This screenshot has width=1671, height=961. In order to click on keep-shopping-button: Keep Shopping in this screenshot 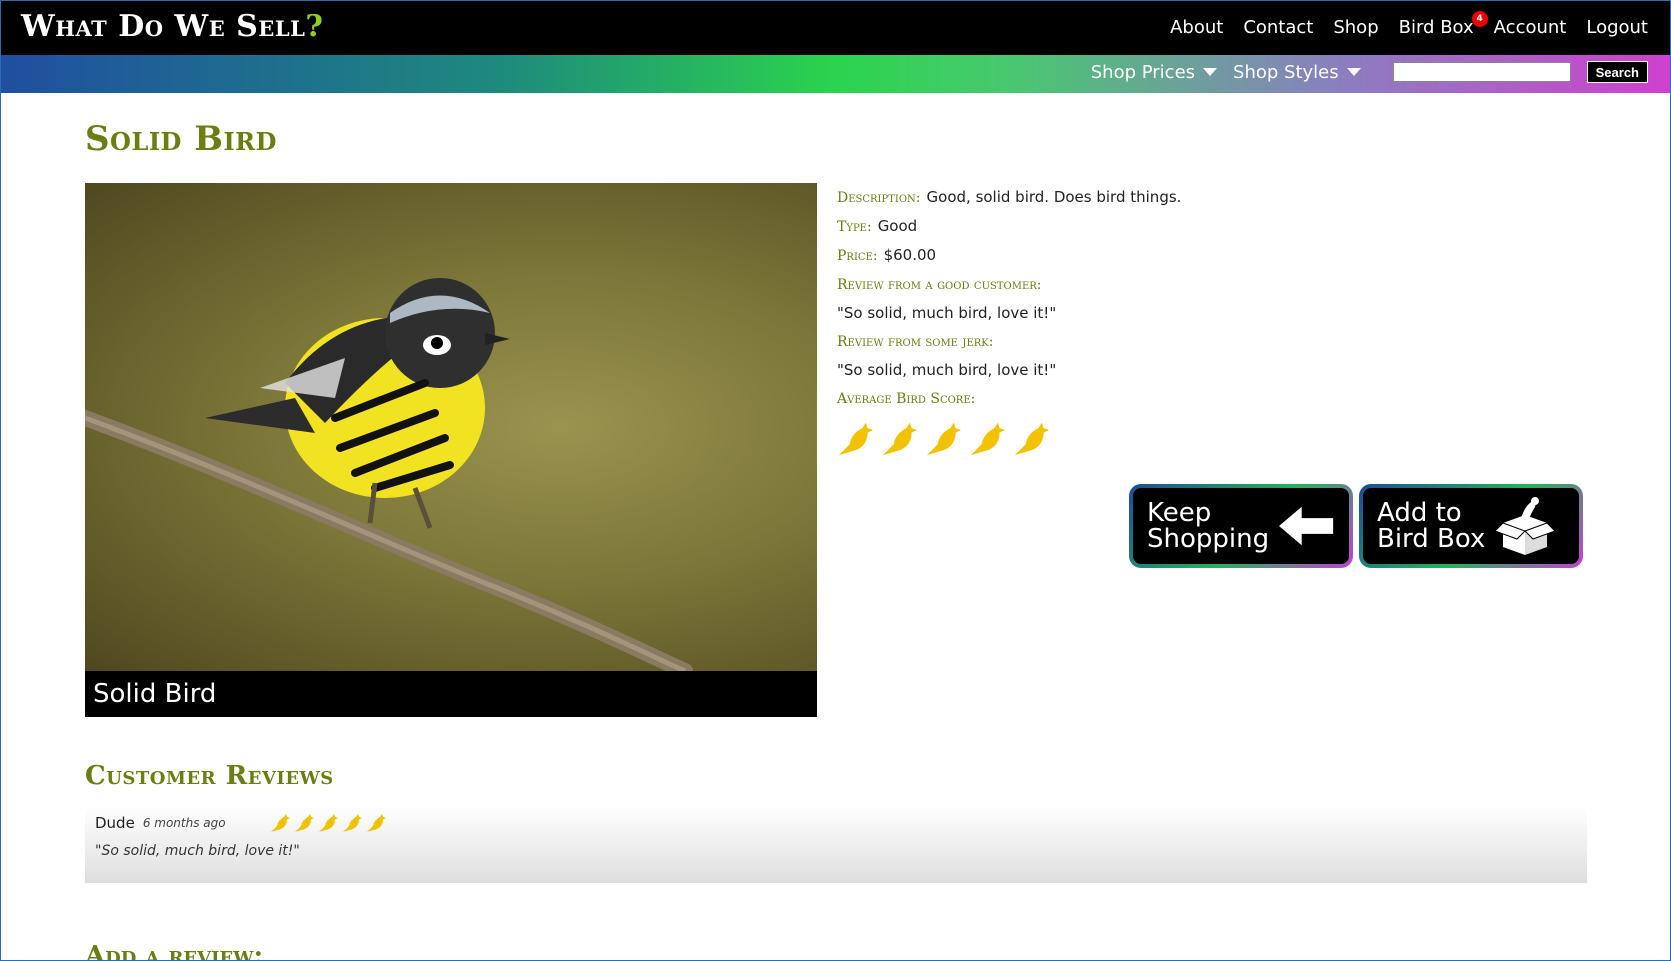, I will do `click(1241, 526)`.